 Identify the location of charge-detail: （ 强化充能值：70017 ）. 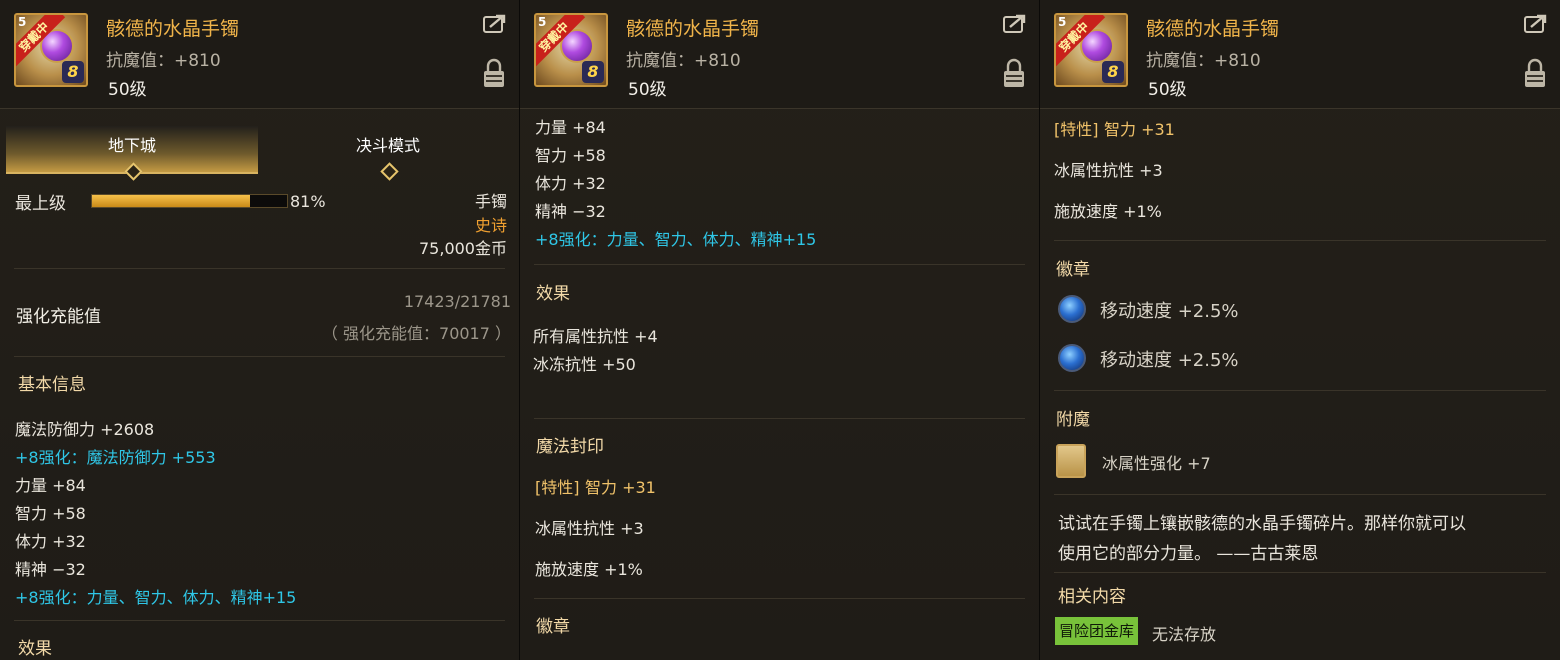
(416, 333).